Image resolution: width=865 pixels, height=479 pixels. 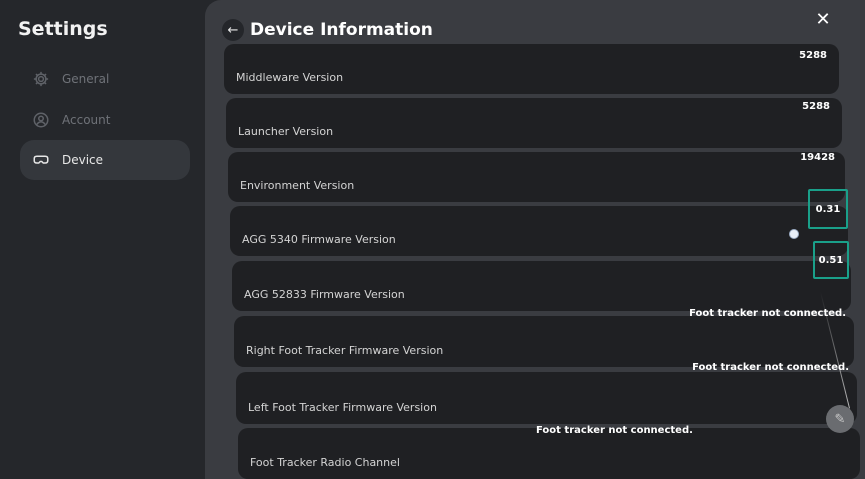 I want to click on sidebar-item-general: General, so click(x=105, y=79).